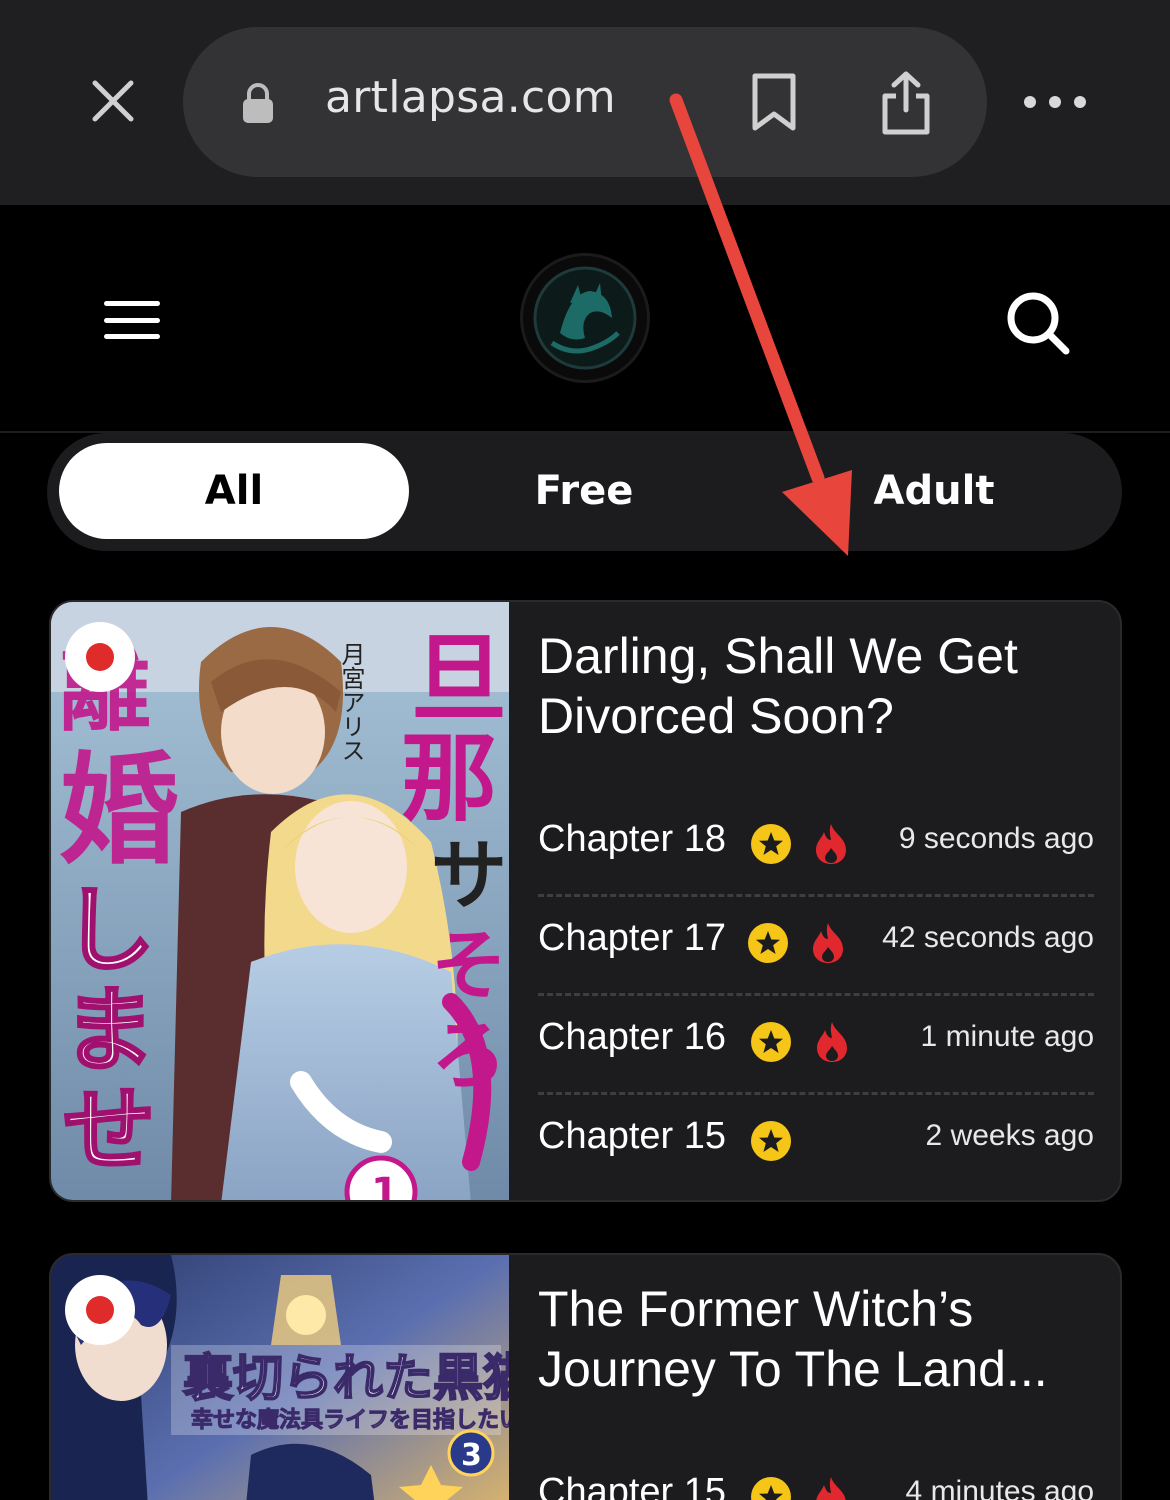 Image resolution: width=1170 pixels, height=1500 pixels. Describe the element at coordinates (459, 679) in the screenshot. I see `svg-text: 旦` at that location.